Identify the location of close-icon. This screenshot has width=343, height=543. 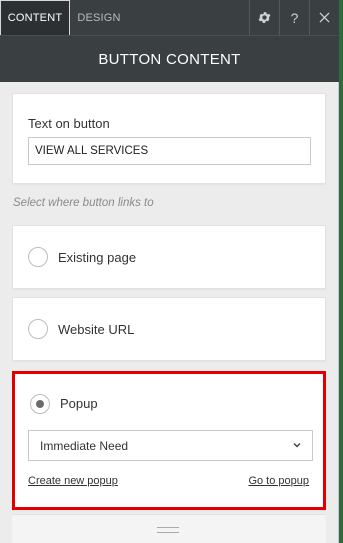
(324, 17).